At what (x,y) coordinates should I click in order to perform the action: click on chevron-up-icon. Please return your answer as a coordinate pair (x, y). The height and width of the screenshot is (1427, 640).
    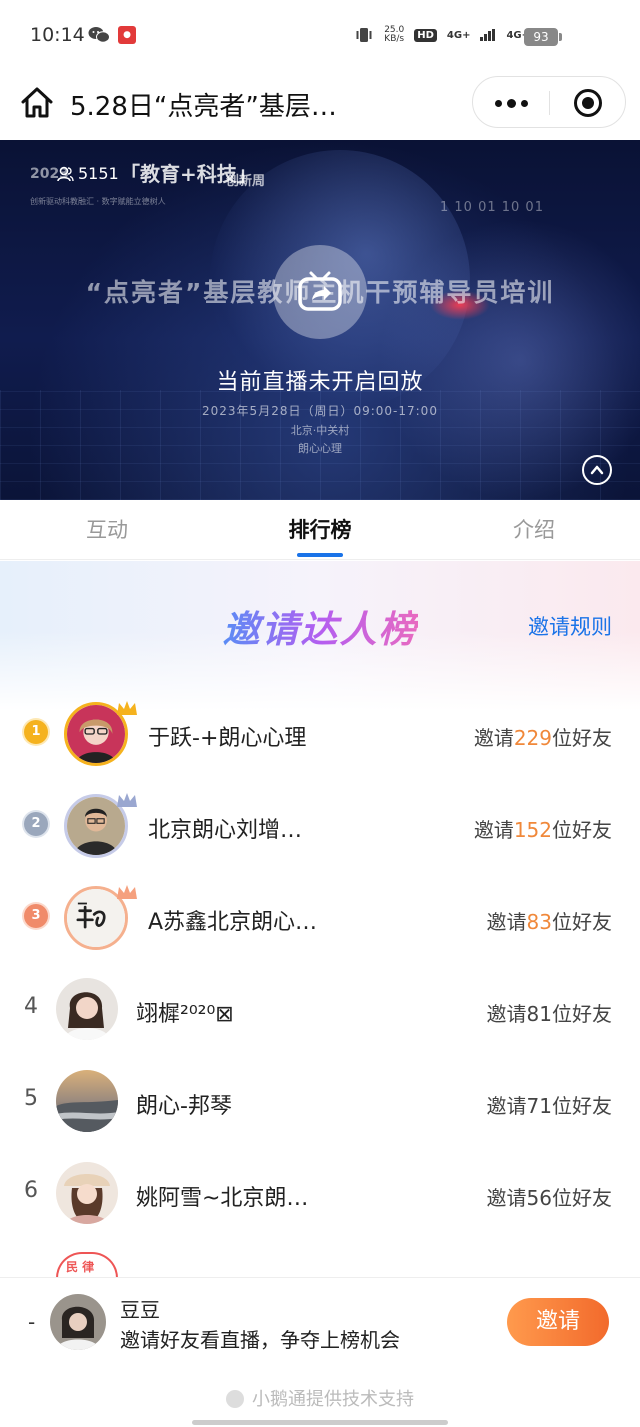
    Looking at the image, I should click on (597, 470).